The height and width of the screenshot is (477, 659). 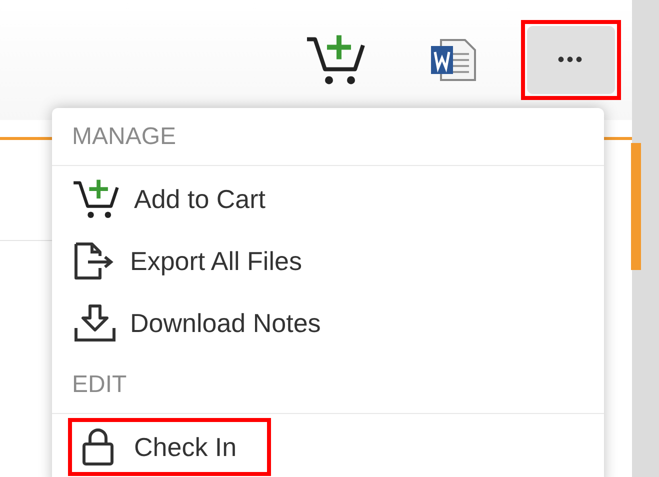 I want to click on menu-item: Add to Cart, so click(x=182, y=199).